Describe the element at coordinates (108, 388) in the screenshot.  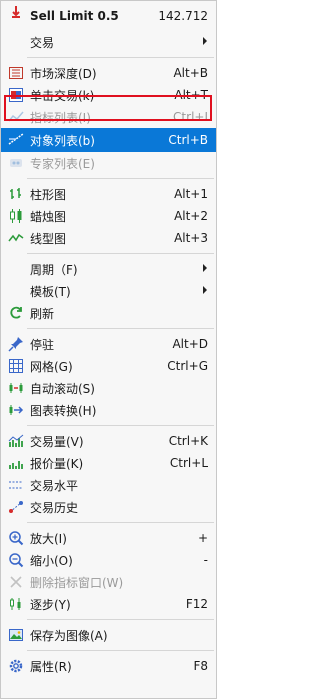
I see `menu-item-auto-scroll: 自动滚动(S)` at that location.